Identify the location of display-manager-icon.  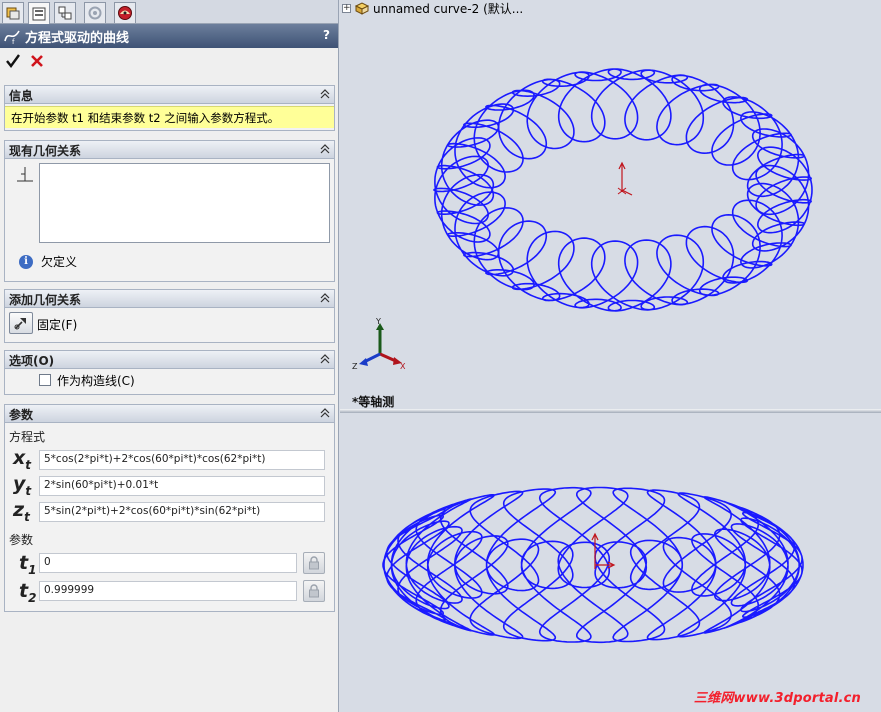
(125, 13).